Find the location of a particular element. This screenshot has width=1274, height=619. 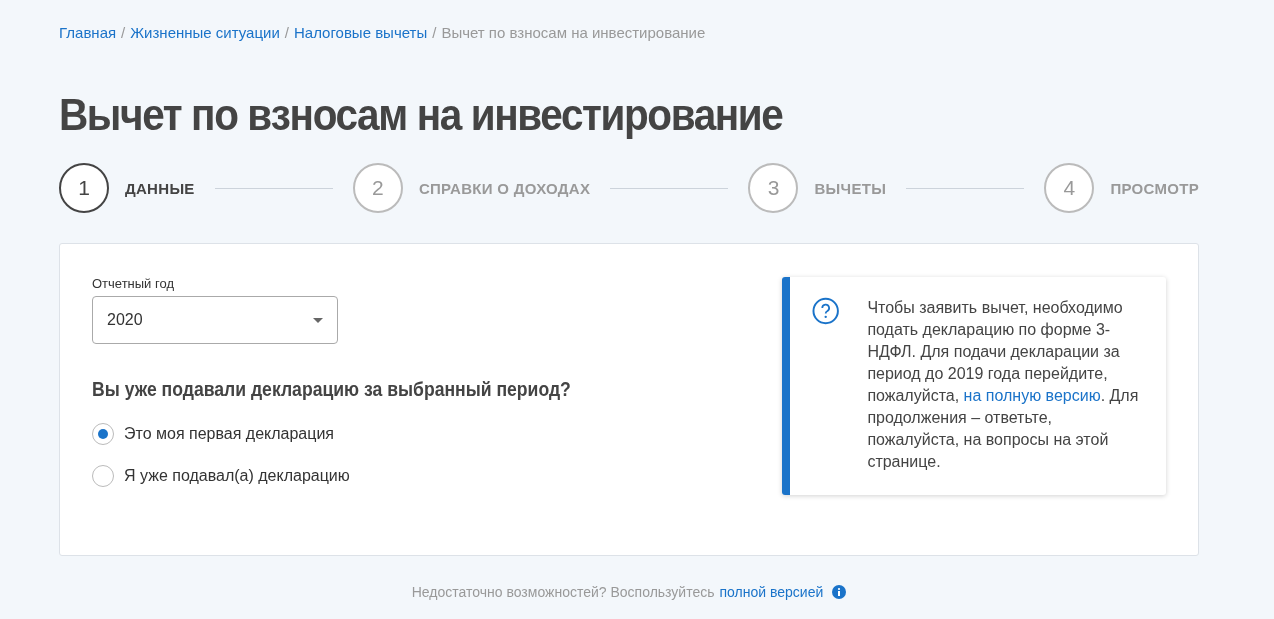

radio-label: Это моя первая декларация is located at coordinates (229, 434).